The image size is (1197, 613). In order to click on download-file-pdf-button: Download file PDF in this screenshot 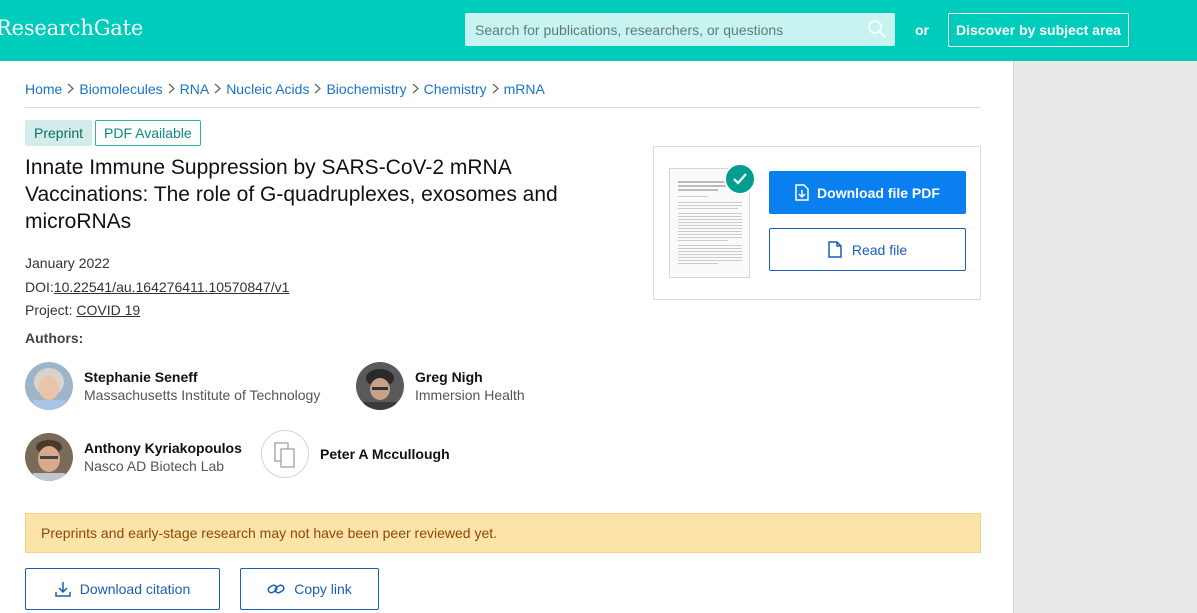, I will do `click(867, 192)`.